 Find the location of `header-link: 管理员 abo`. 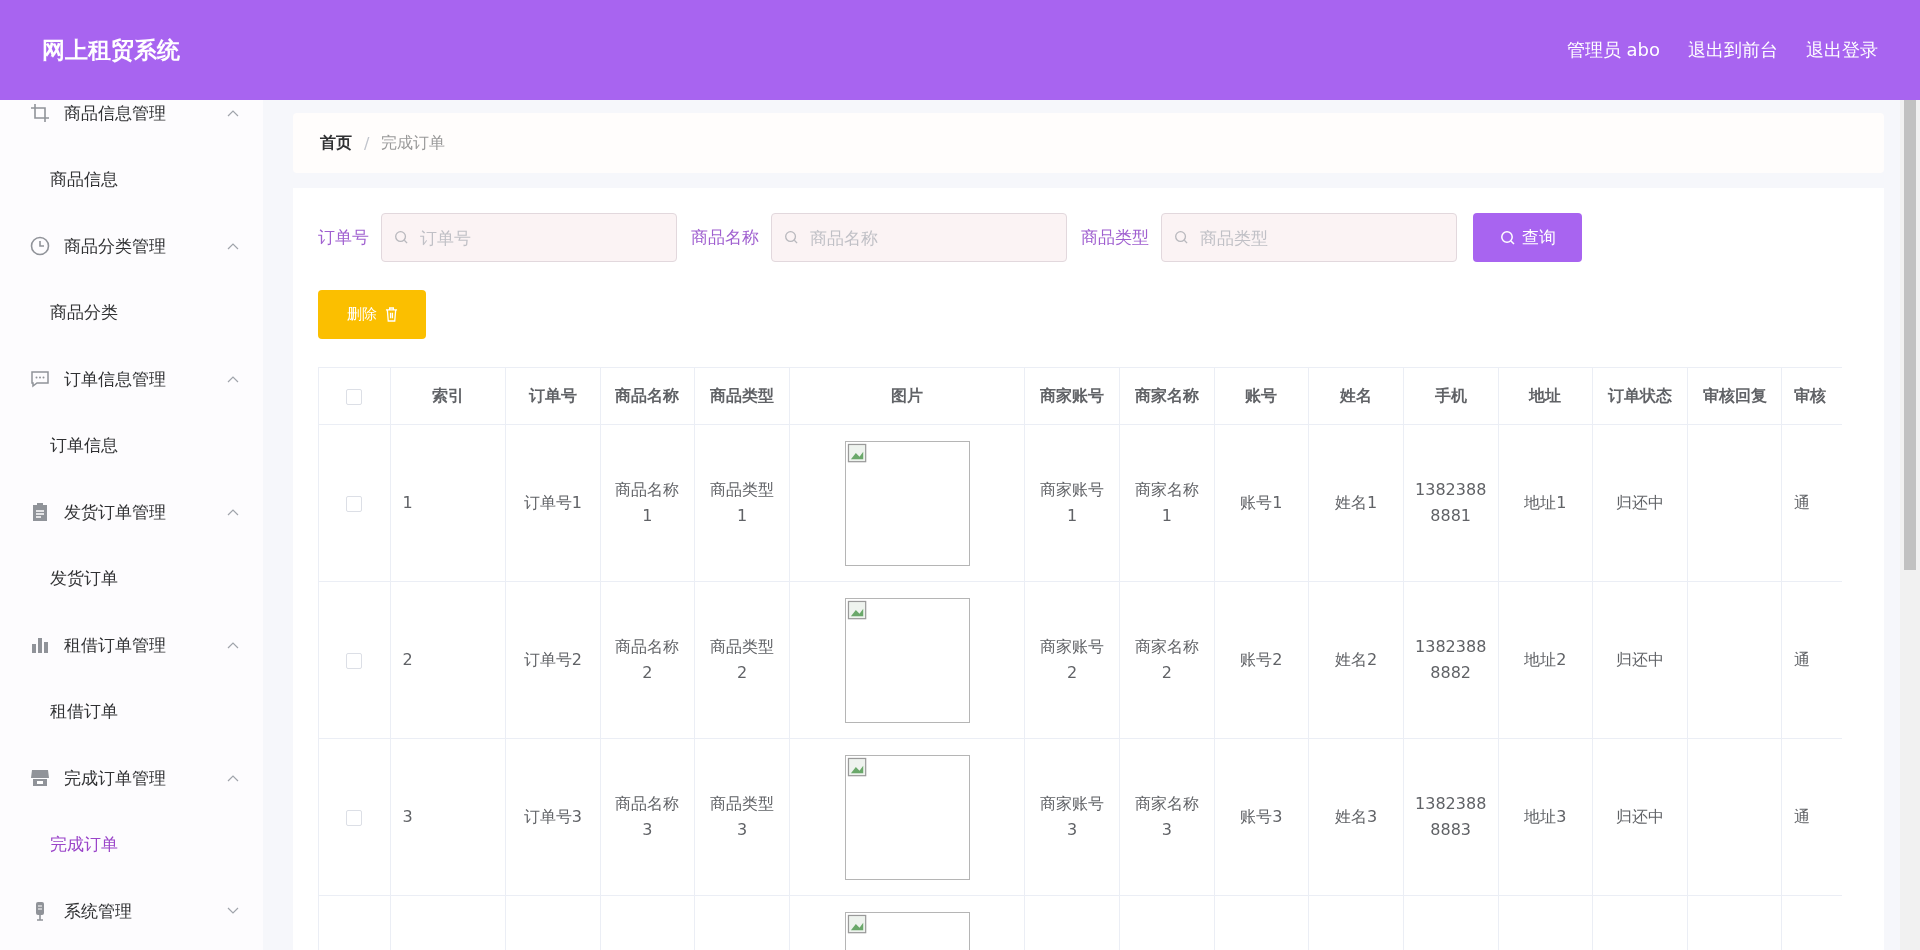

header-link: 管理员 abo is located at coordinates (1613, 50).